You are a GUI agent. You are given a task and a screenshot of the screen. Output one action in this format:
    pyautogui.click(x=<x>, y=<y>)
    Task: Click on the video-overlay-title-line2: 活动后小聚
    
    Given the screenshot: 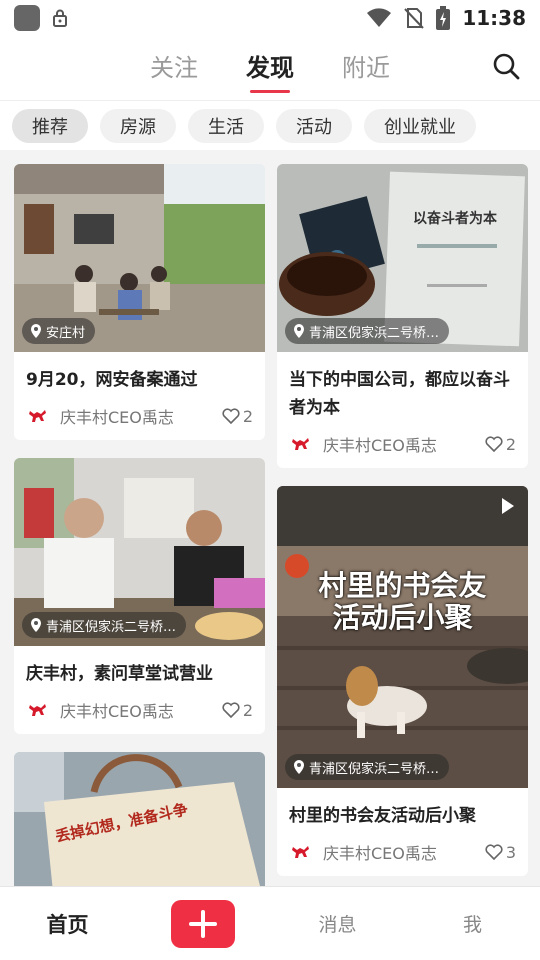 What is the action you would take?
    pyautogui.click(x=402, y=617)
    